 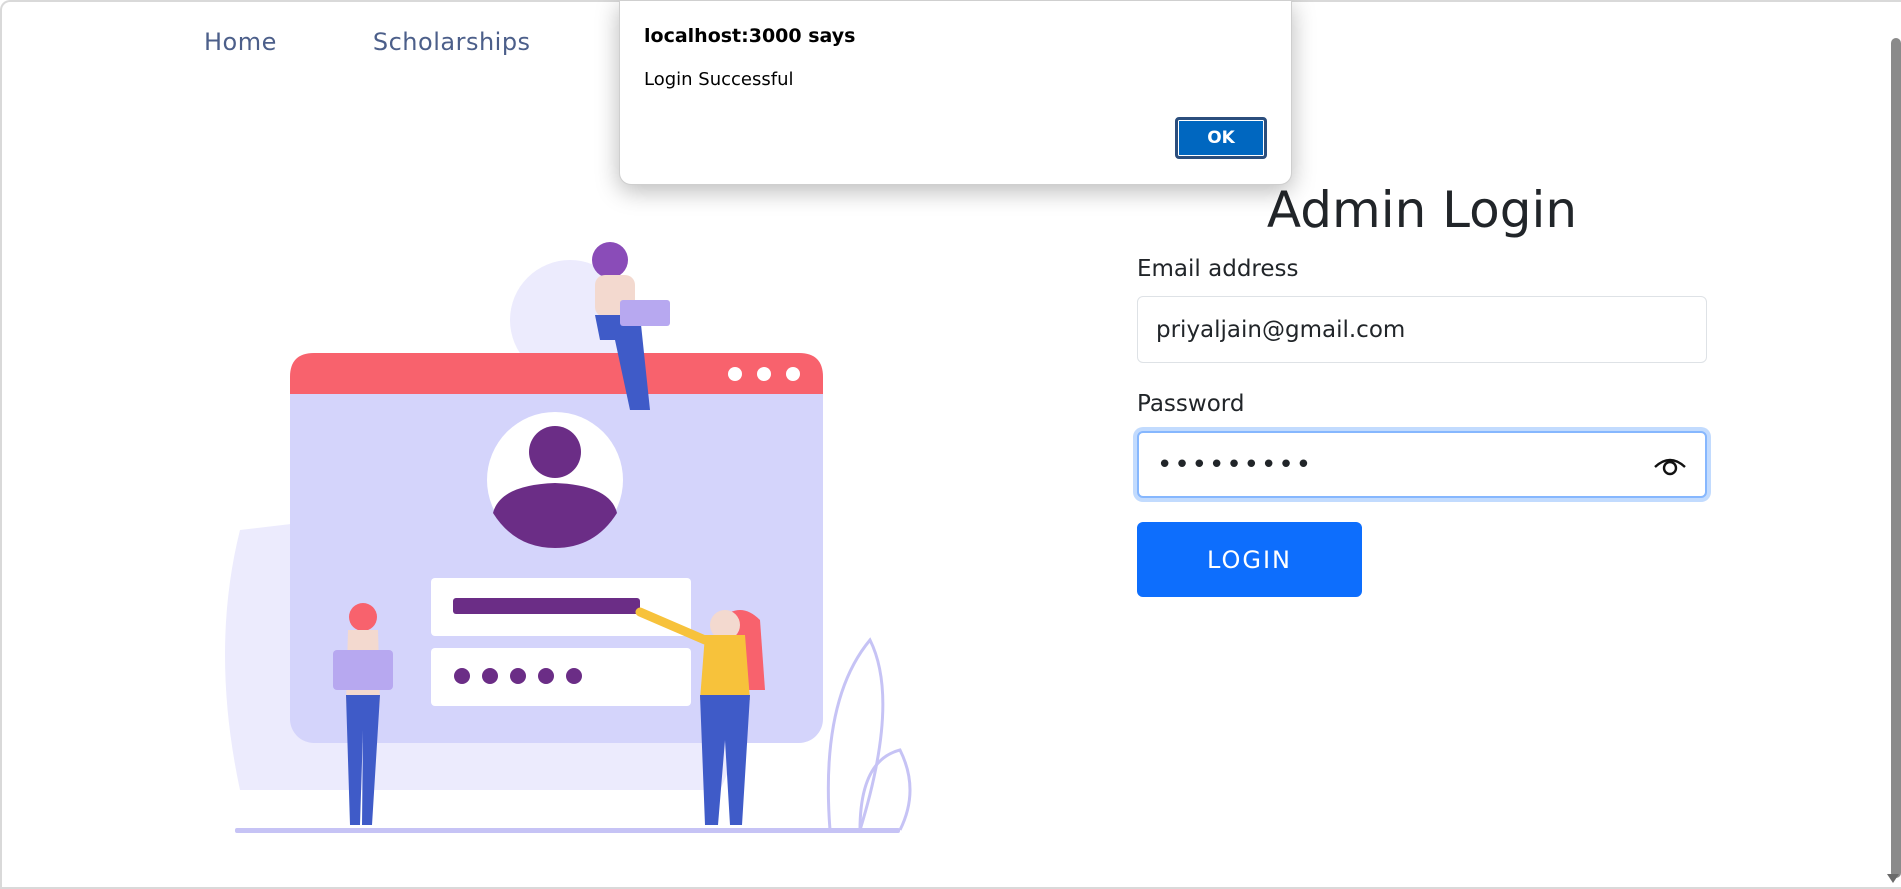 What do you see at coordinates (567, 830) in the screenshot?
I see `ground-line` at bounding box center [567, 830].